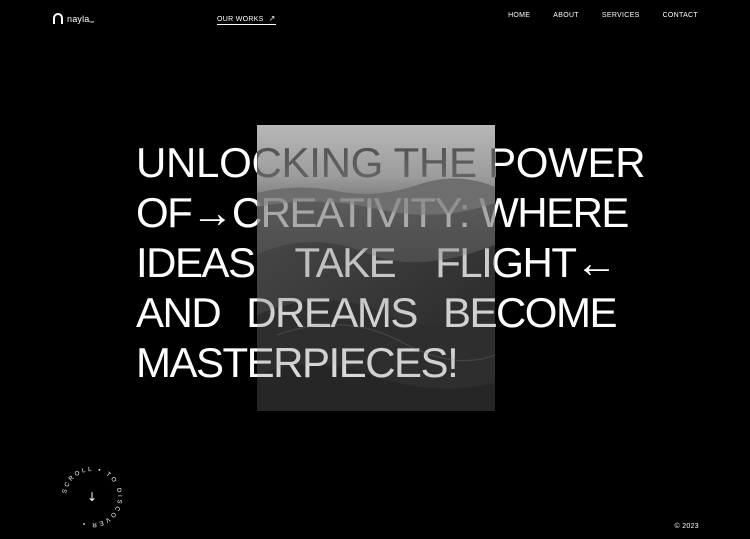  Describe the element at coordinates (81, 18) in the screenshot. I see `logo-text: naylatm` at that location.